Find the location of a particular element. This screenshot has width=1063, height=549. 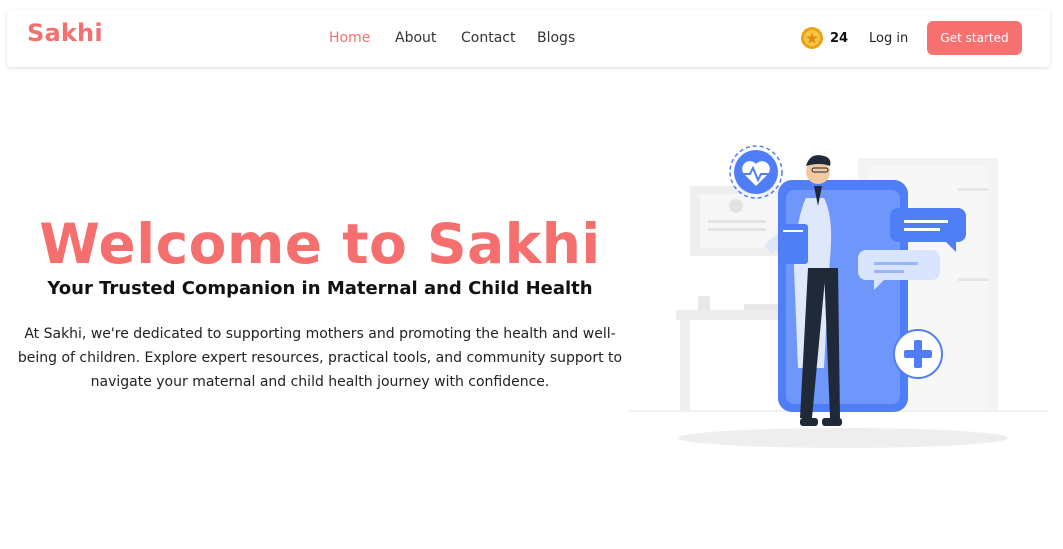

brand-logo: Sakhi is located at coordinates (65, 33).